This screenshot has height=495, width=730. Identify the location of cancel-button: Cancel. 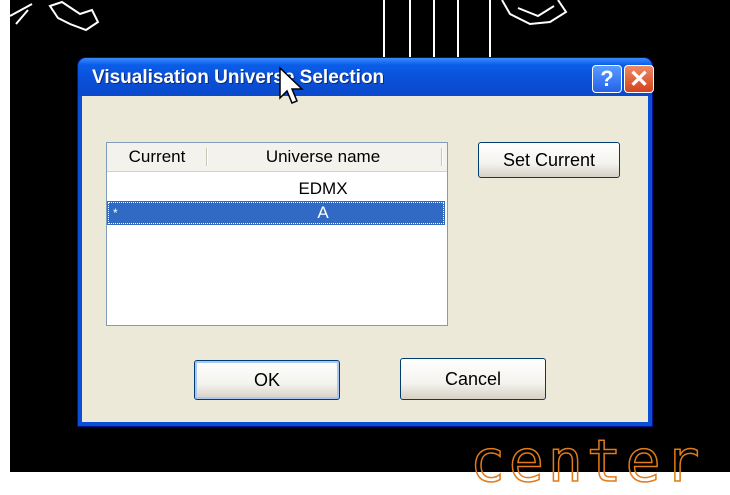
(473, 379).